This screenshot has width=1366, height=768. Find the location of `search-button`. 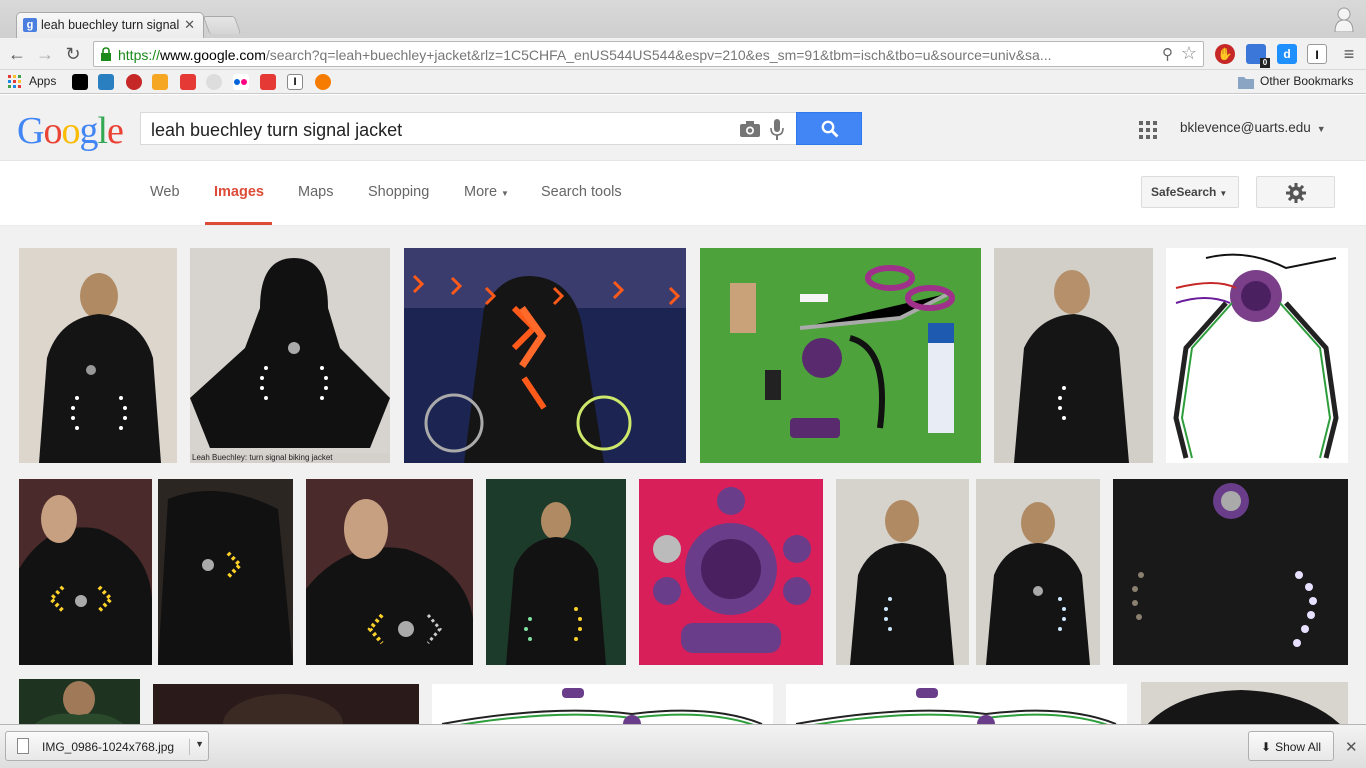

search-button is located at coordinates (829, 128).